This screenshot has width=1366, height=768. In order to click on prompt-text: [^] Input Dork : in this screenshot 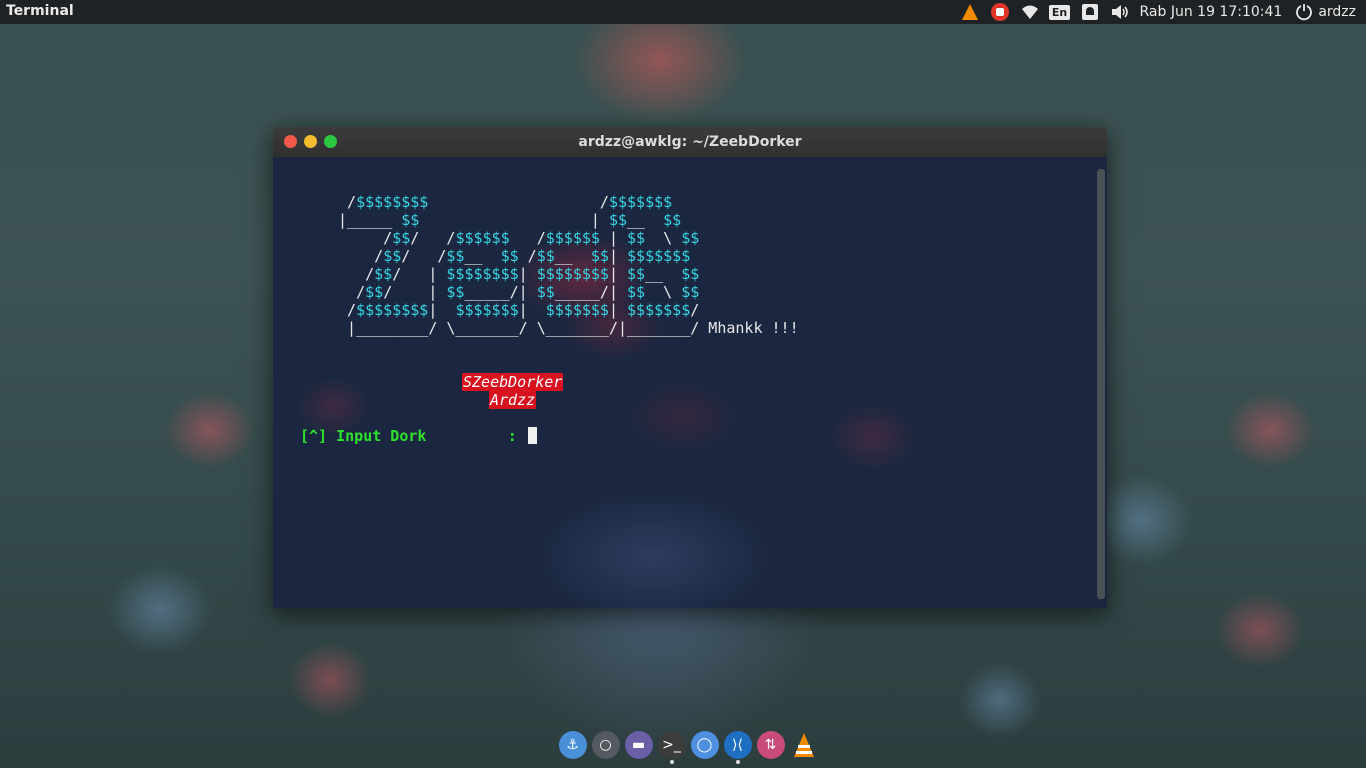, I will do `click(413, 436)`.